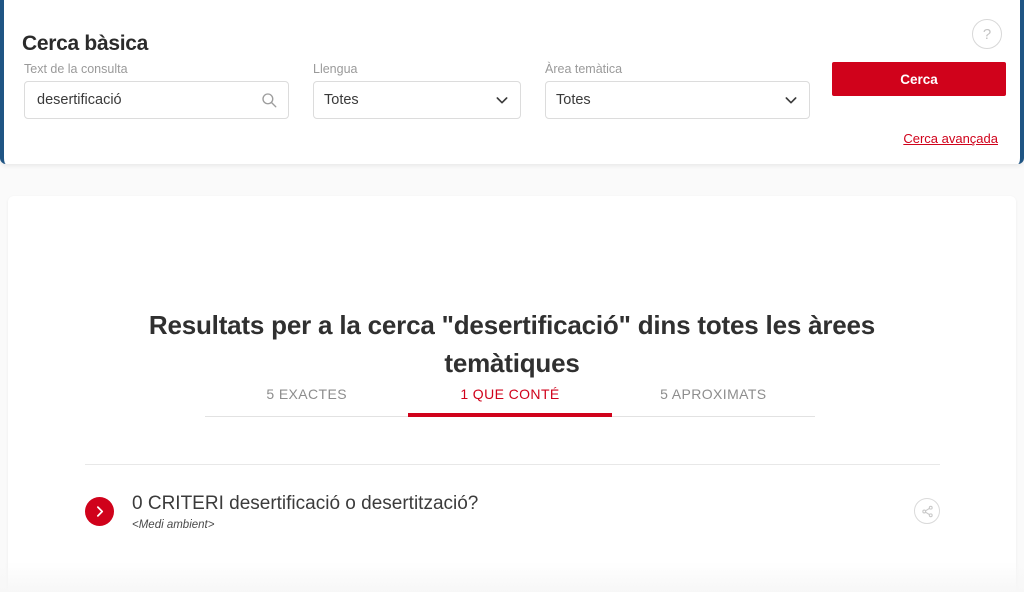 The image size is (1024, 592). Describe the element at coordinates (341, 100) in the screenshot. I see `language-select-value: Totes` at that location.